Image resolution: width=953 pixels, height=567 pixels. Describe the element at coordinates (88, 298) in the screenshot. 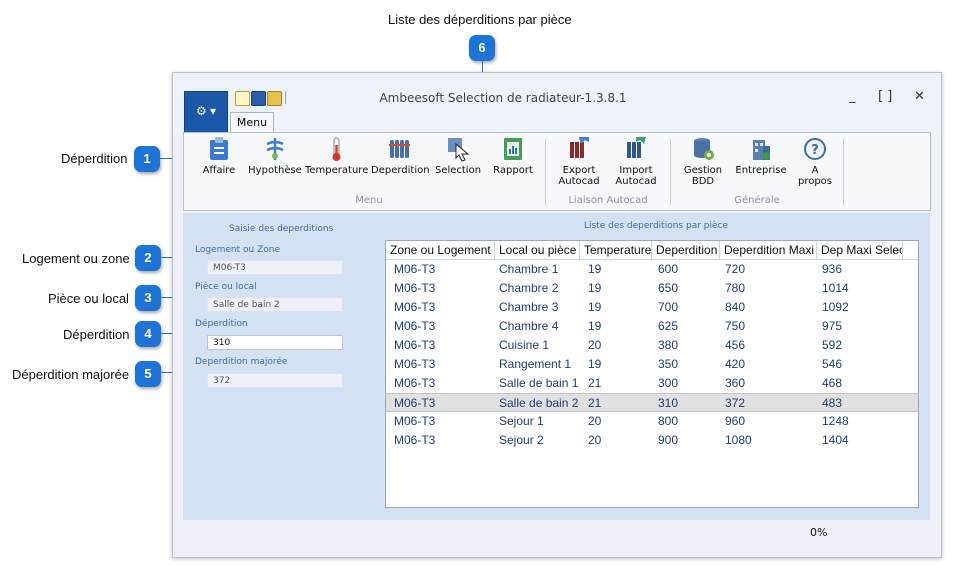

I see `annotation-label-3: Pièce ou local` at that location.